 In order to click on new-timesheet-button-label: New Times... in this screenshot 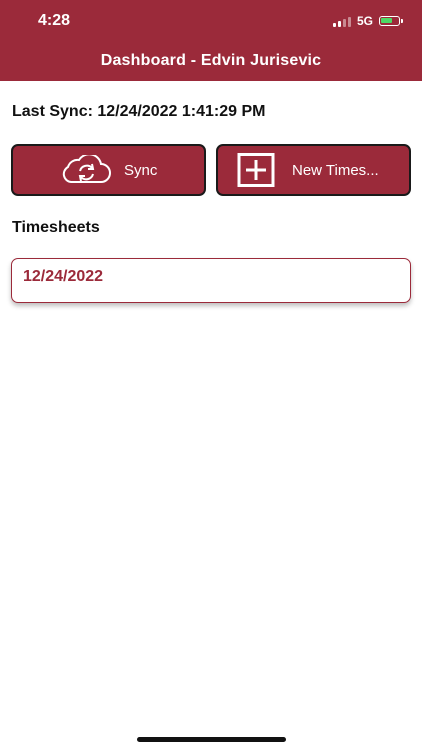, I will do `click(335, 170)`.